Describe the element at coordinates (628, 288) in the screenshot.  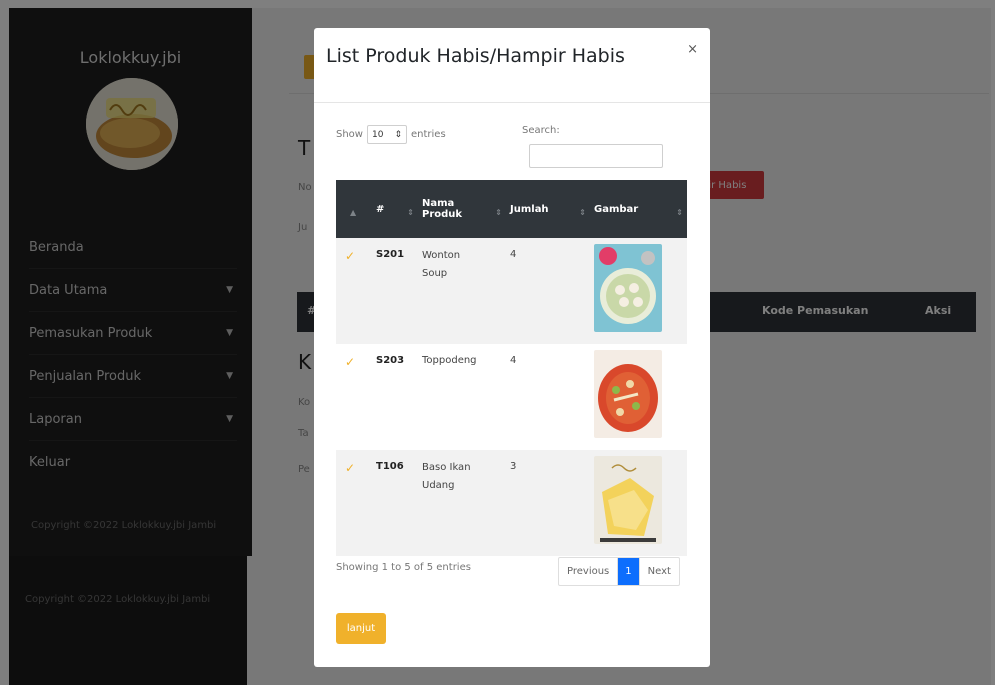
I see `product-image-wonton-soup` at that location.